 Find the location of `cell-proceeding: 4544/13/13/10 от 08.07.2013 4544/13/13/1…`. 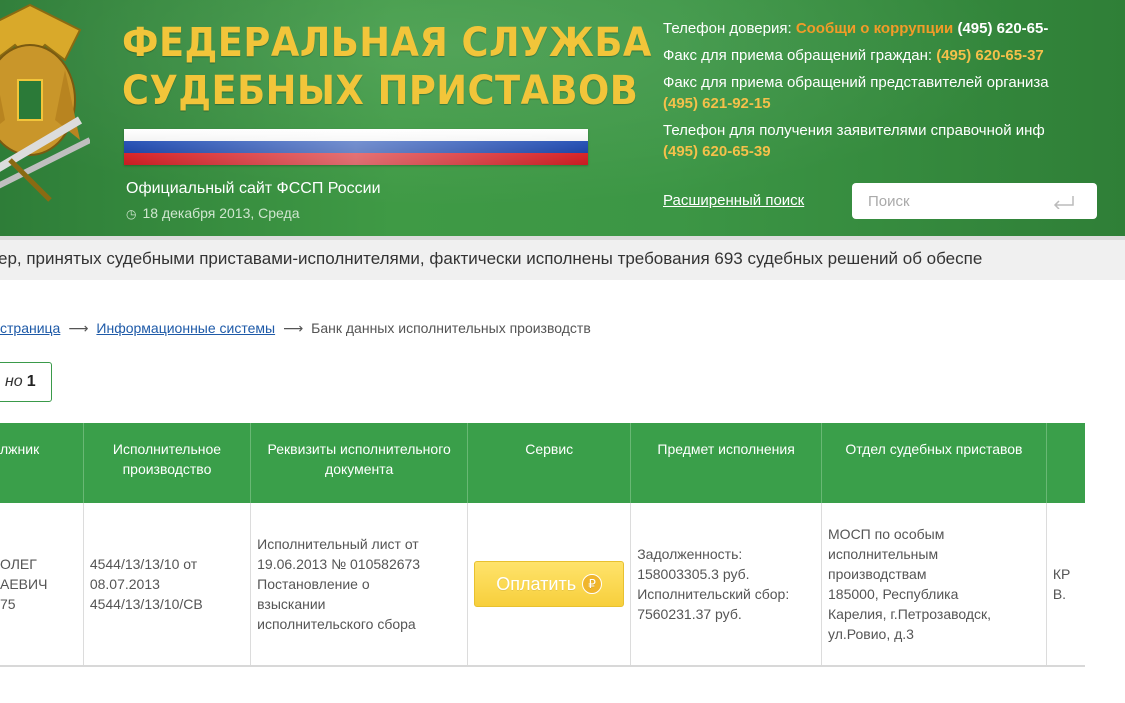

cell-proceeding: 4544/13/13/10 от 08.07.2013 4544/13/13/1… is located at coordinates (167, 585).